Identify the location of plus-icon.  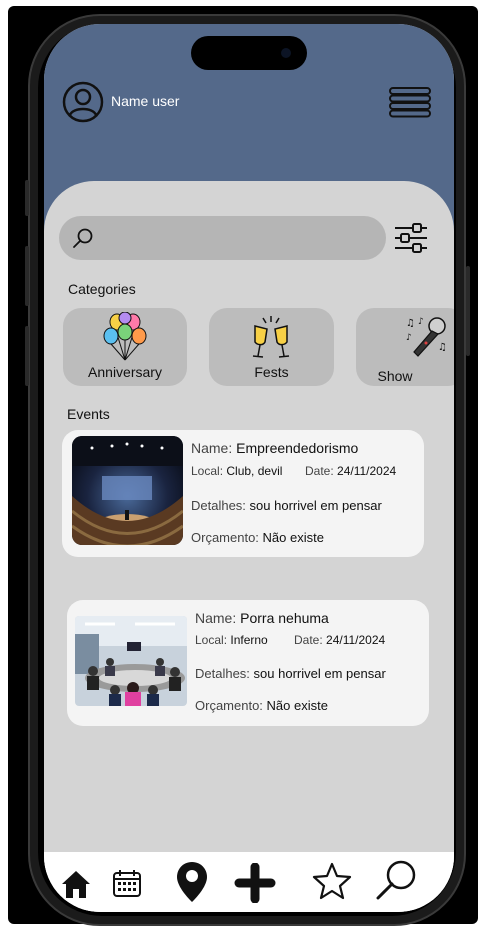
(255, 883).